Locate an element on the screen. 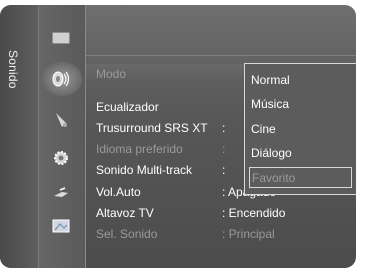 This screenshot has height=273, width=371. menu-item-altavoz: Altavoz TV : Encendido is located at coordinates (226, 213).